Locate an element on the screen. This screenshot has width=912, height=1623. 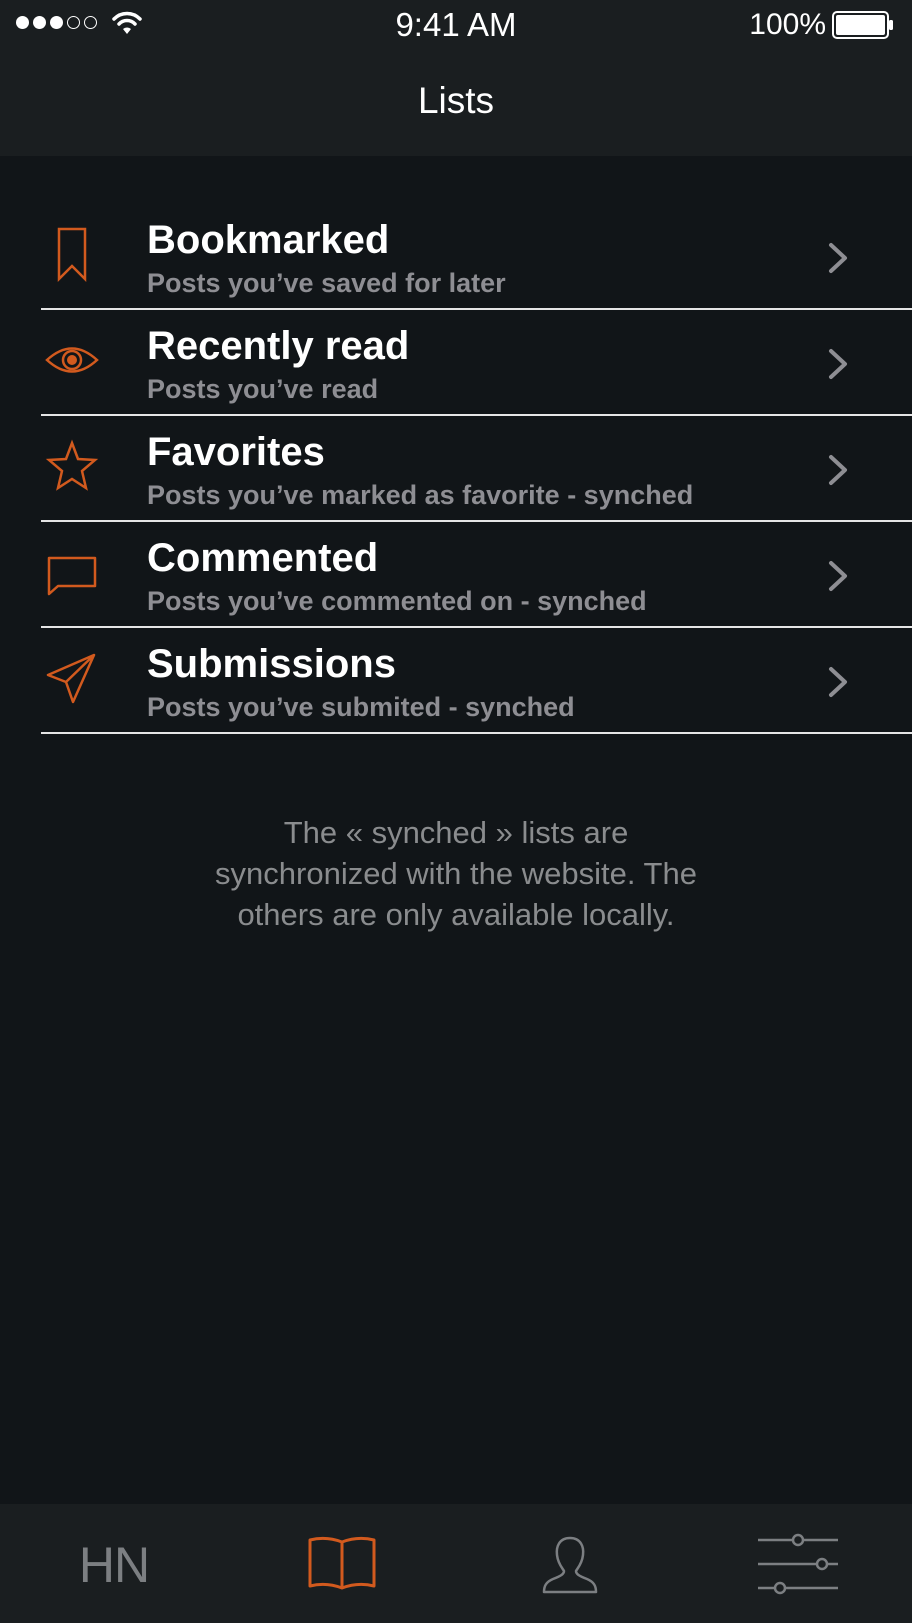
sliders-icon is located at coordinates (798, 1564).